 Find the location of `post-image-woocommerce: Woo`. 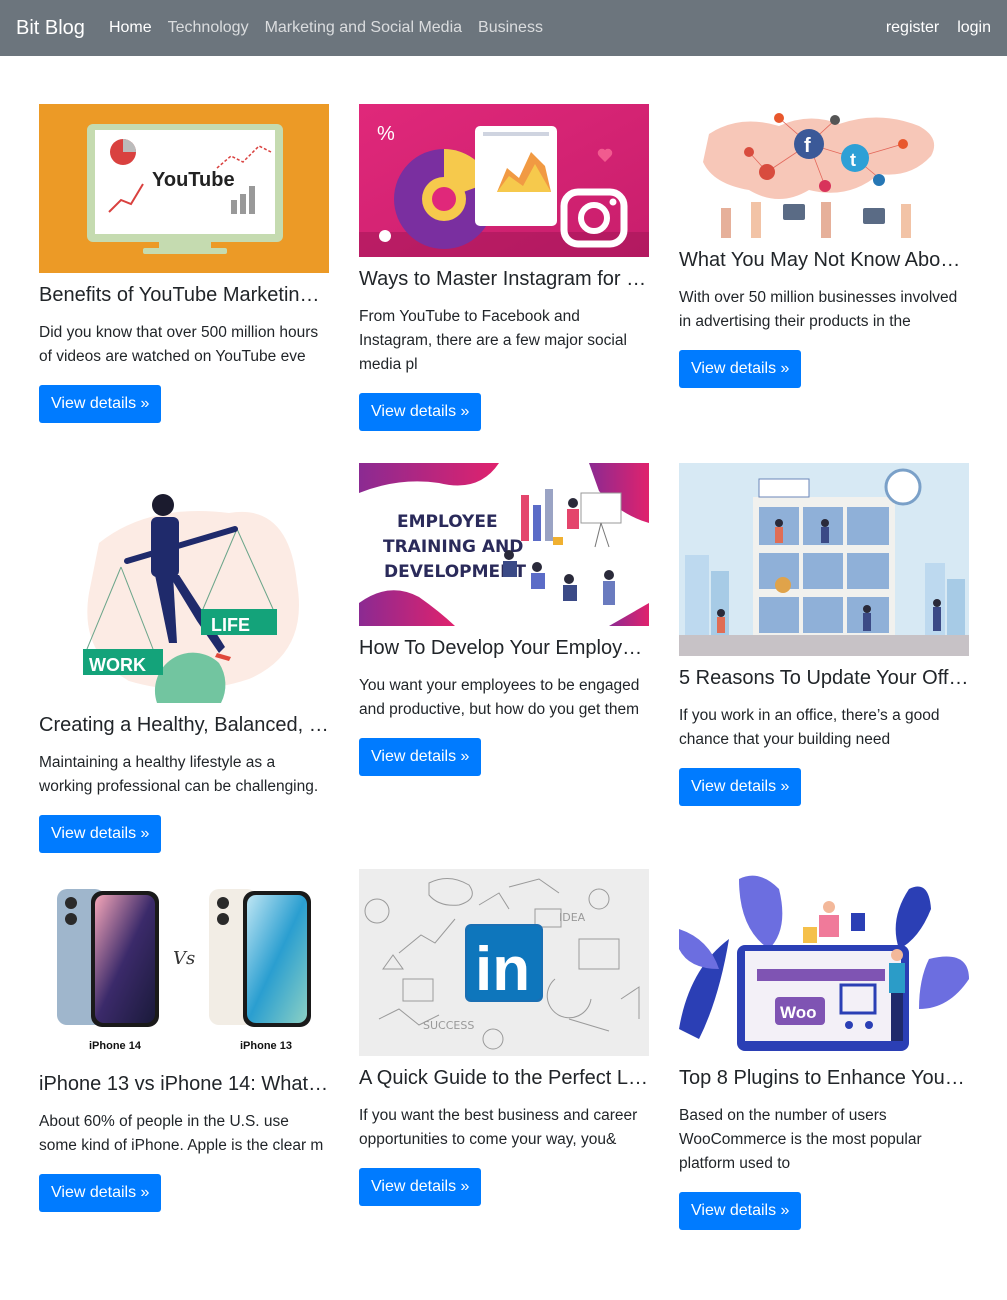

post-image-woocommerce: Woo is located at coordinates (824, 962).